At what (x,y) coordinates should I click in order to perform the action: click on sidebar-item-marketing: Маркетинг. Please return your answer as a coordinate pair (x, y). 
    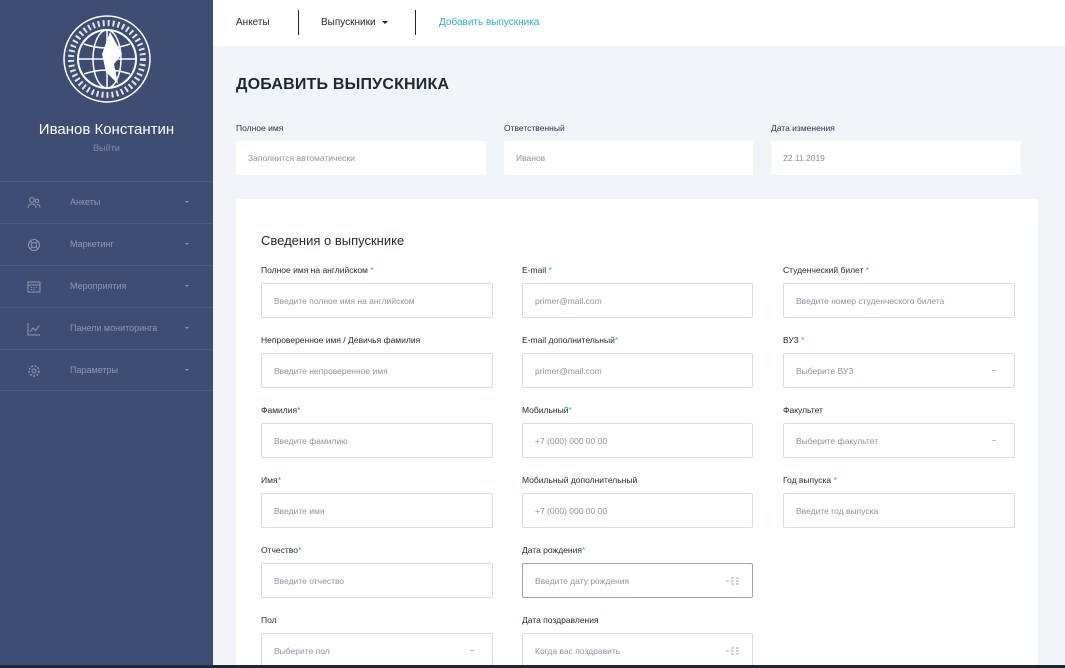
    Looking at the image, I should click on (106, 244).